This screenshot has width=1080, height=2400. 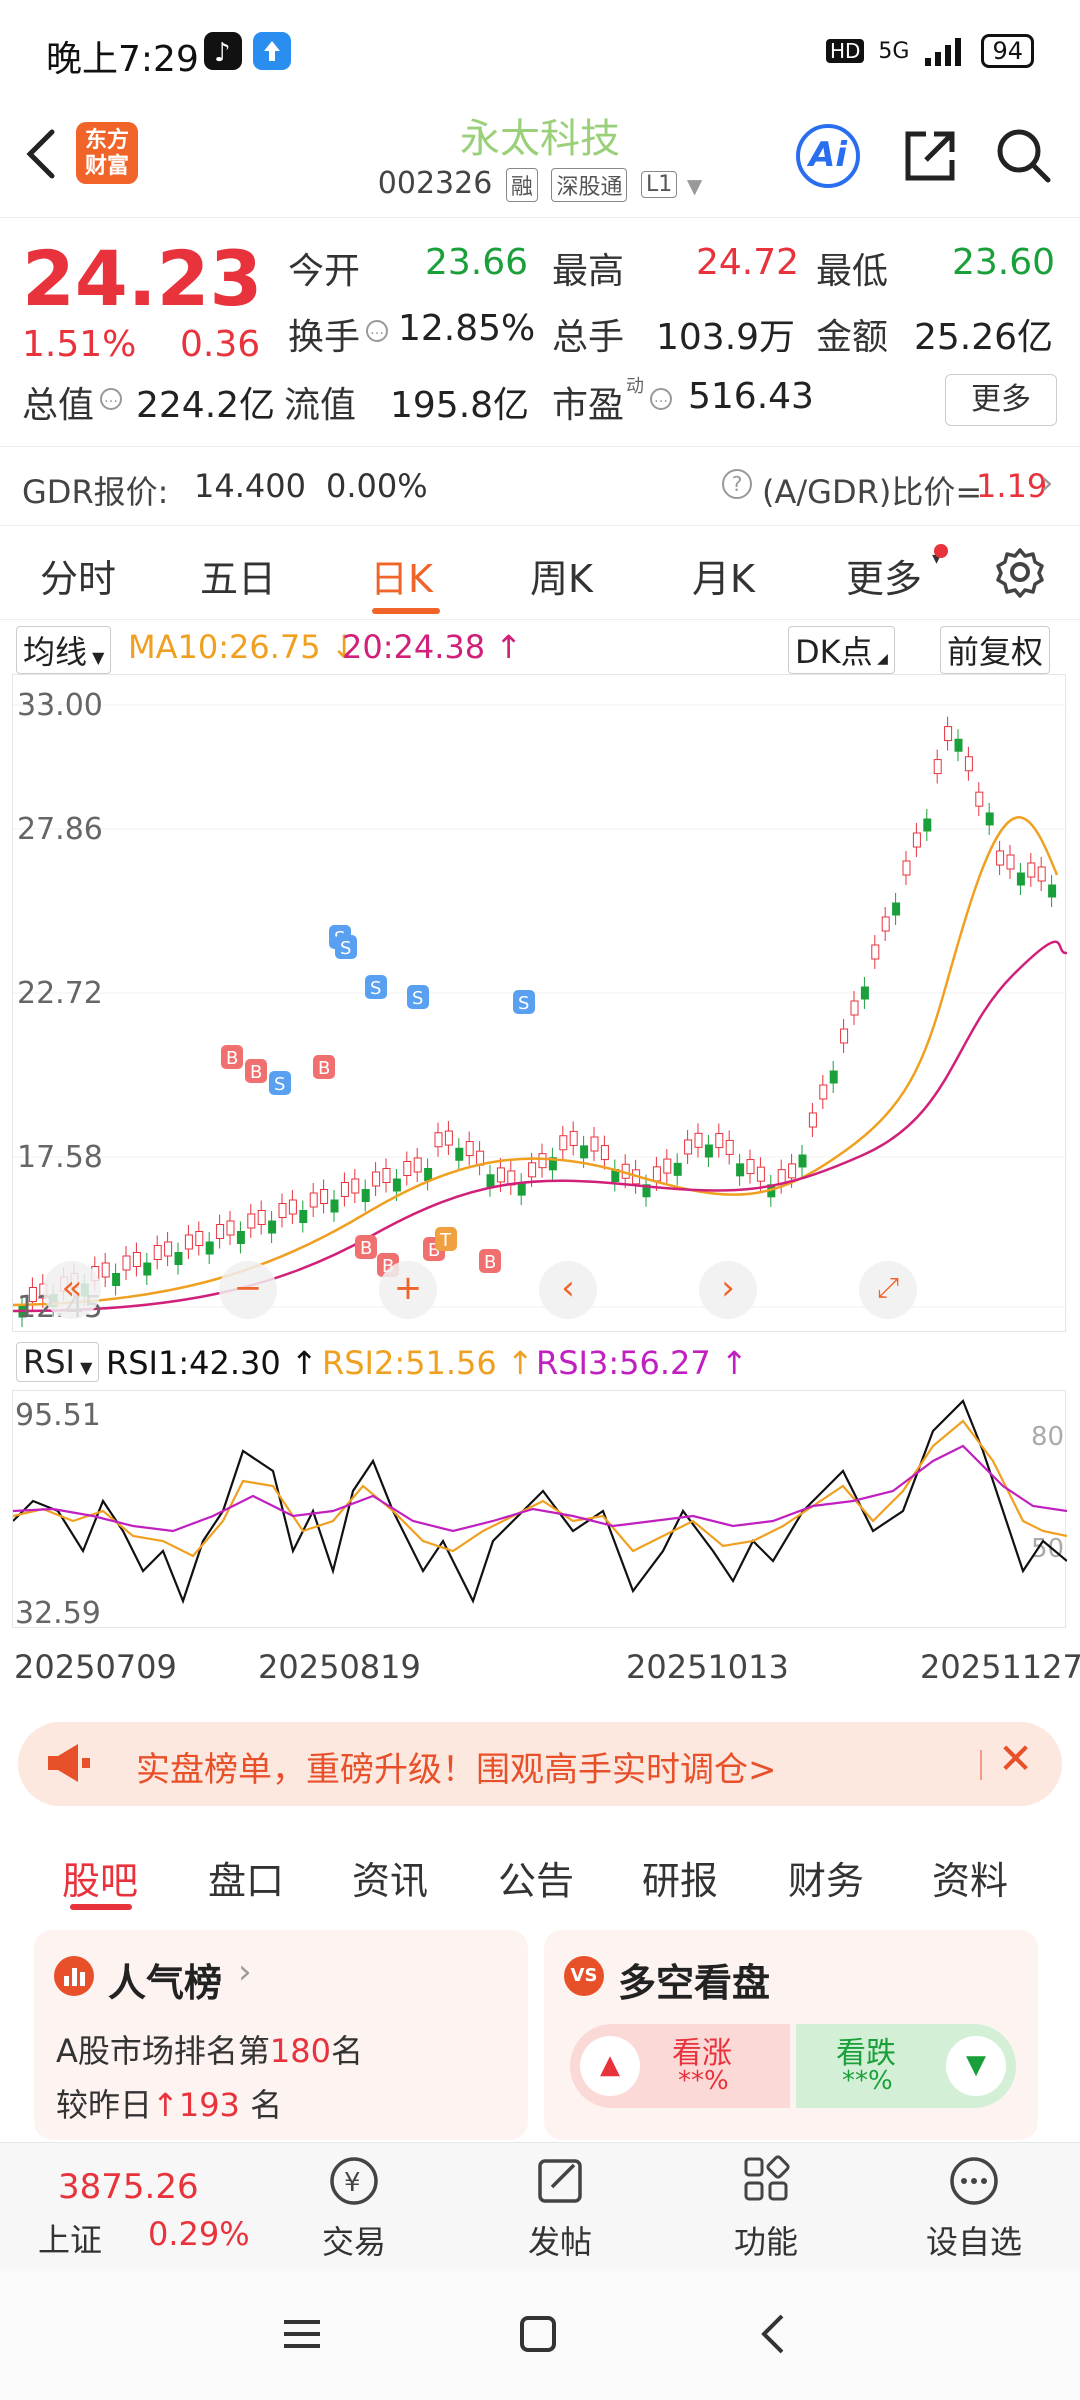 I want to click on rsi-svg: 95.51 32.59 80 50, so click(x=540, y=1514).